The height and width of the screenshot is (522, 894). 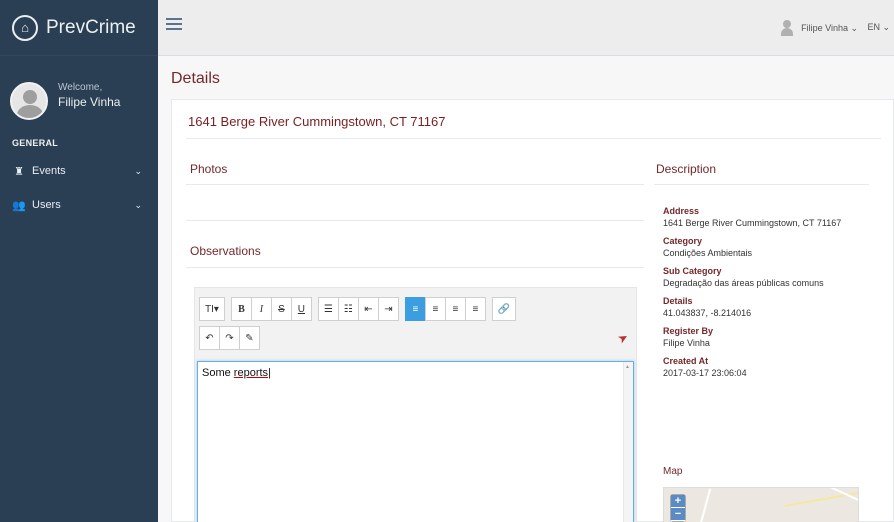 What do you see at coordinates (348, 309) in the screenshot?
I see `numbered-list-button: ☷` at bounding box center [348, 309].